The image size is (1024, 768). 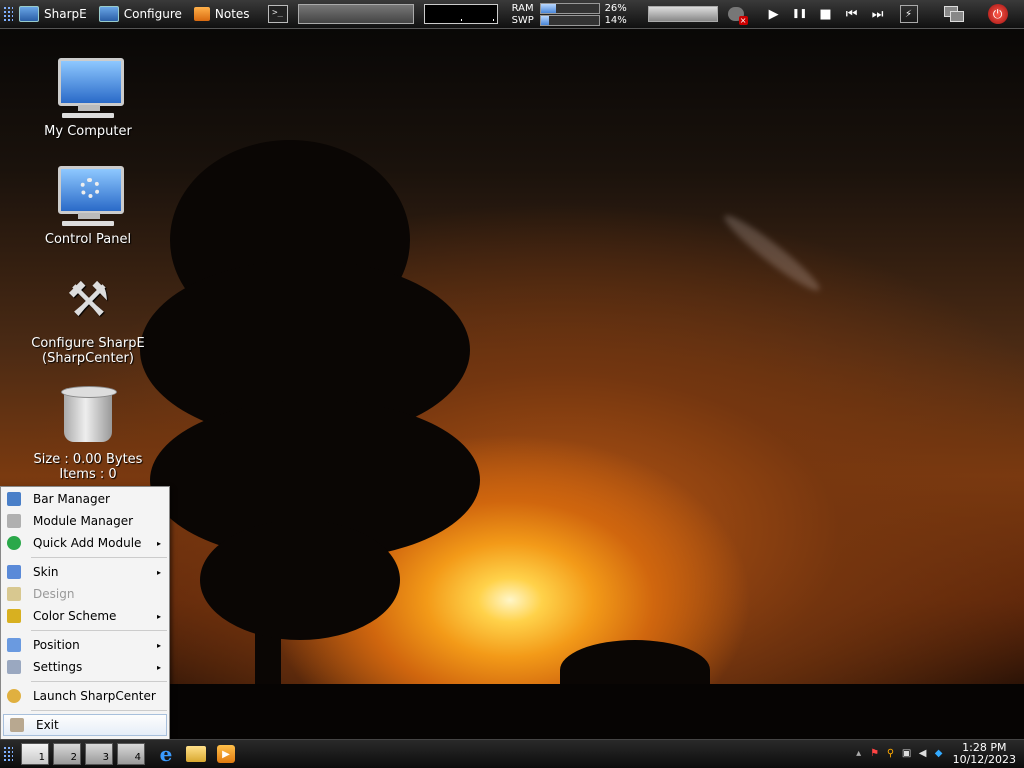 I want to click on workspace-2: 2, so click(x=67, y=754).